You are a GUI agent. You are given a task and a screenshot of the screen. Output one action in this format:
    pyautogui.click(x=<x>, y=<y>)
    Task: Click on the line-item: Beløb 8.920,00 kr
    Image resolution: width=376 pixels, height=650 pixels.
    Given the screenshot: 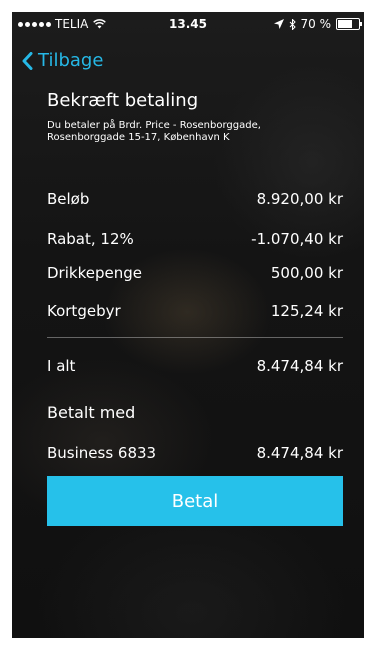 What is the action you would take?
    pyautogui.click(x=195, y=201)
    